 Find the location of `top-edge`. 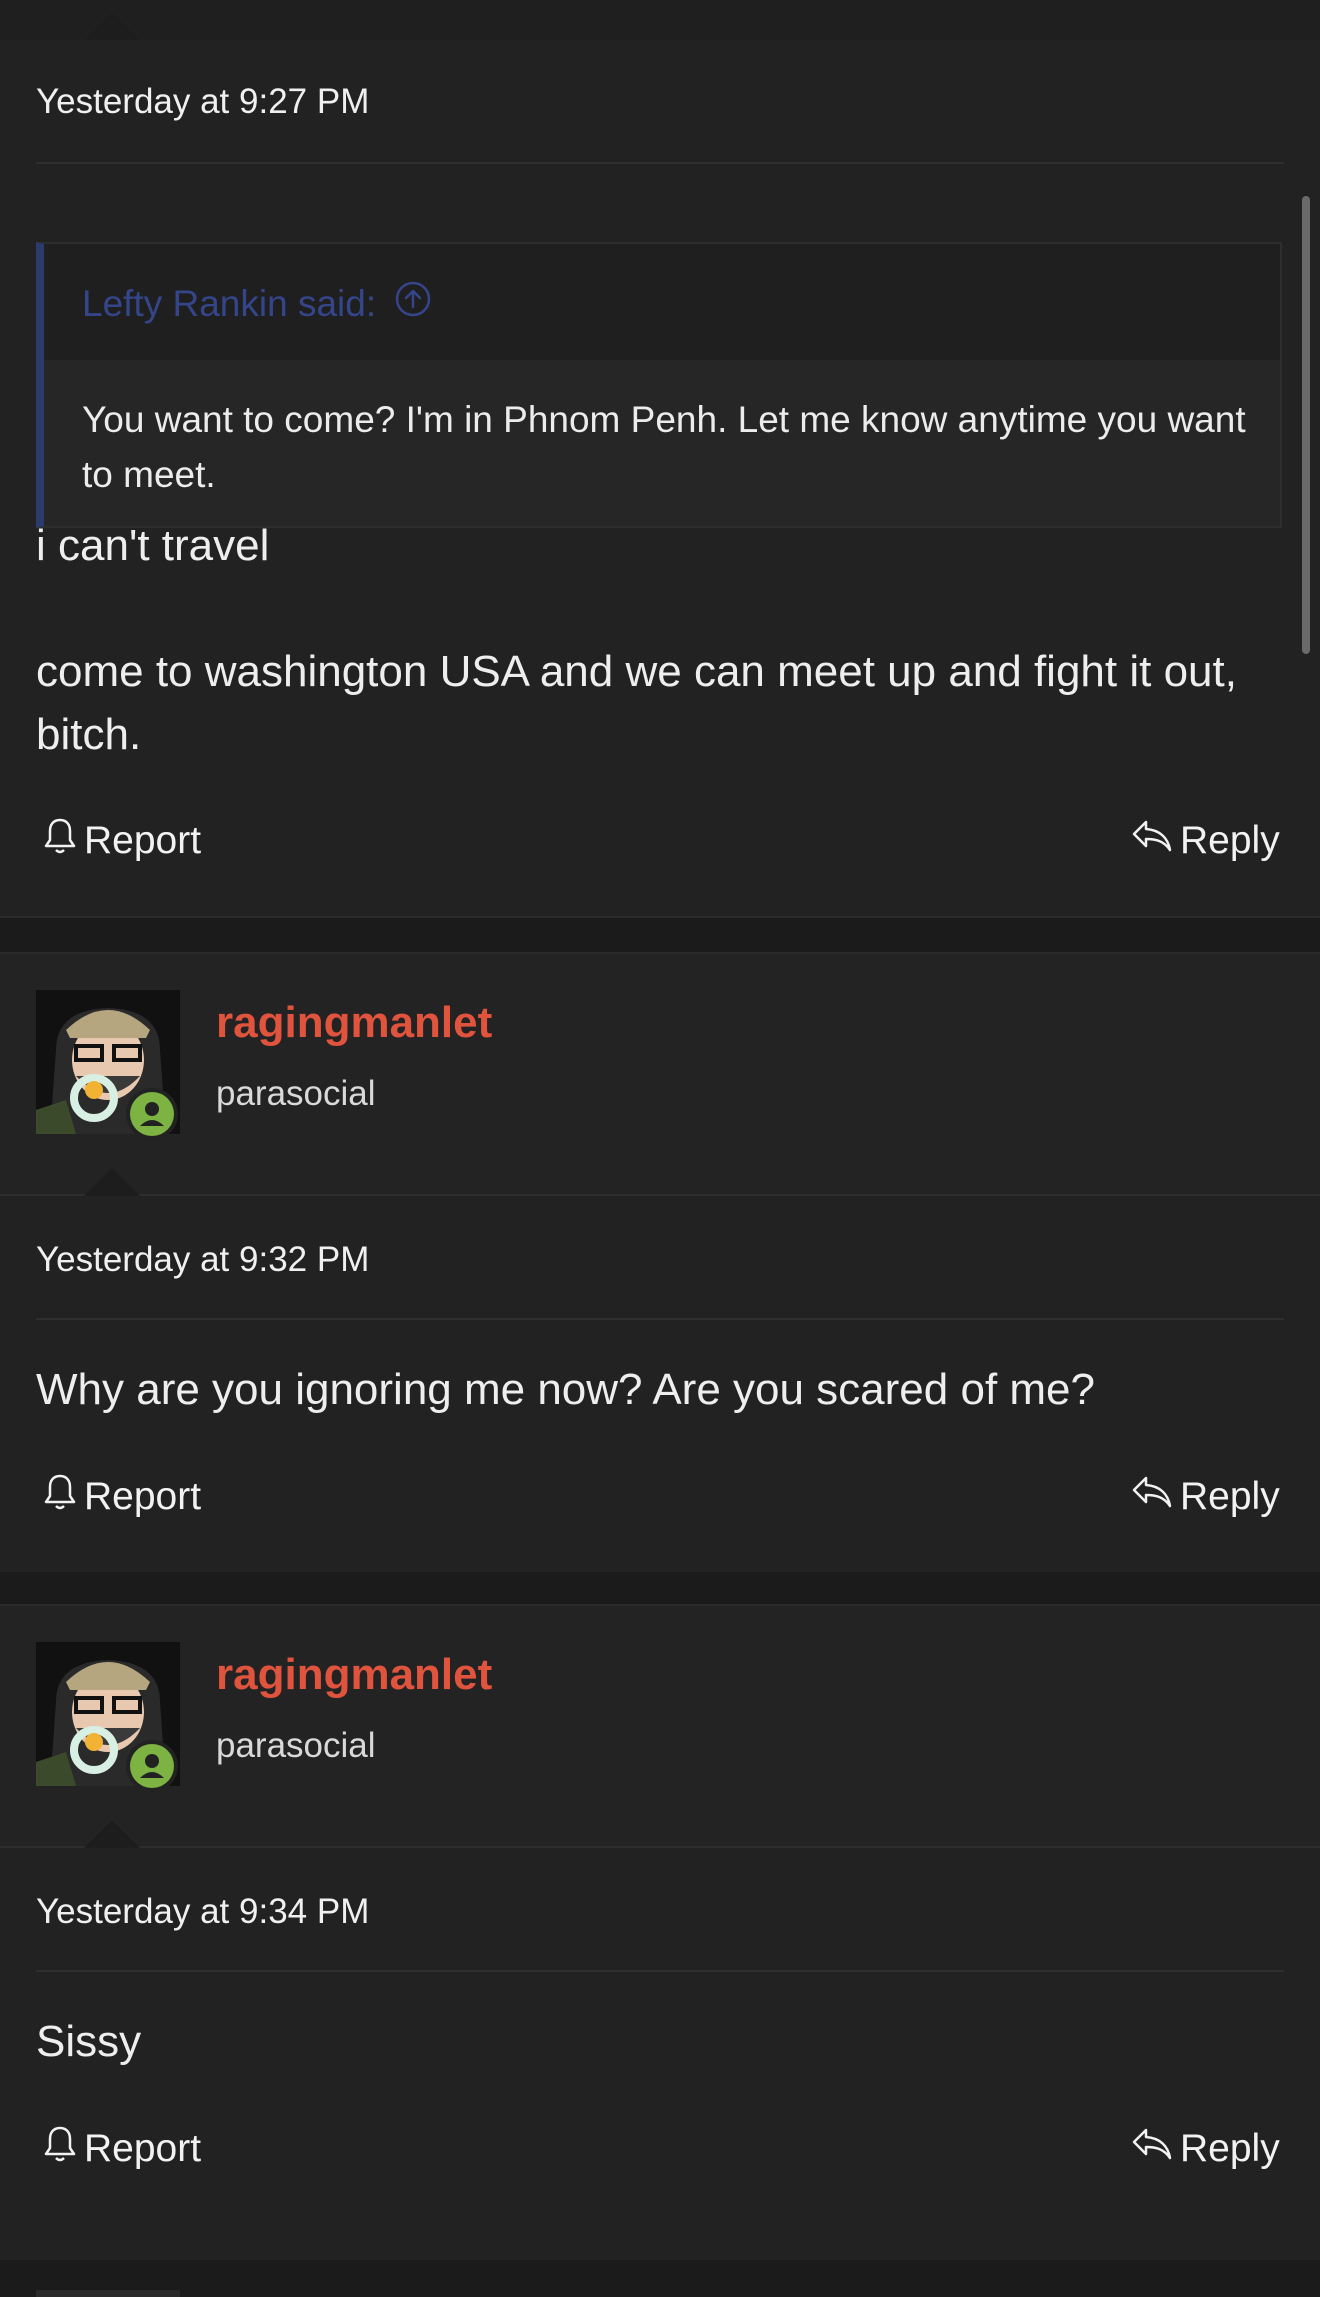

top-edge is located at coordinates (660, 20).